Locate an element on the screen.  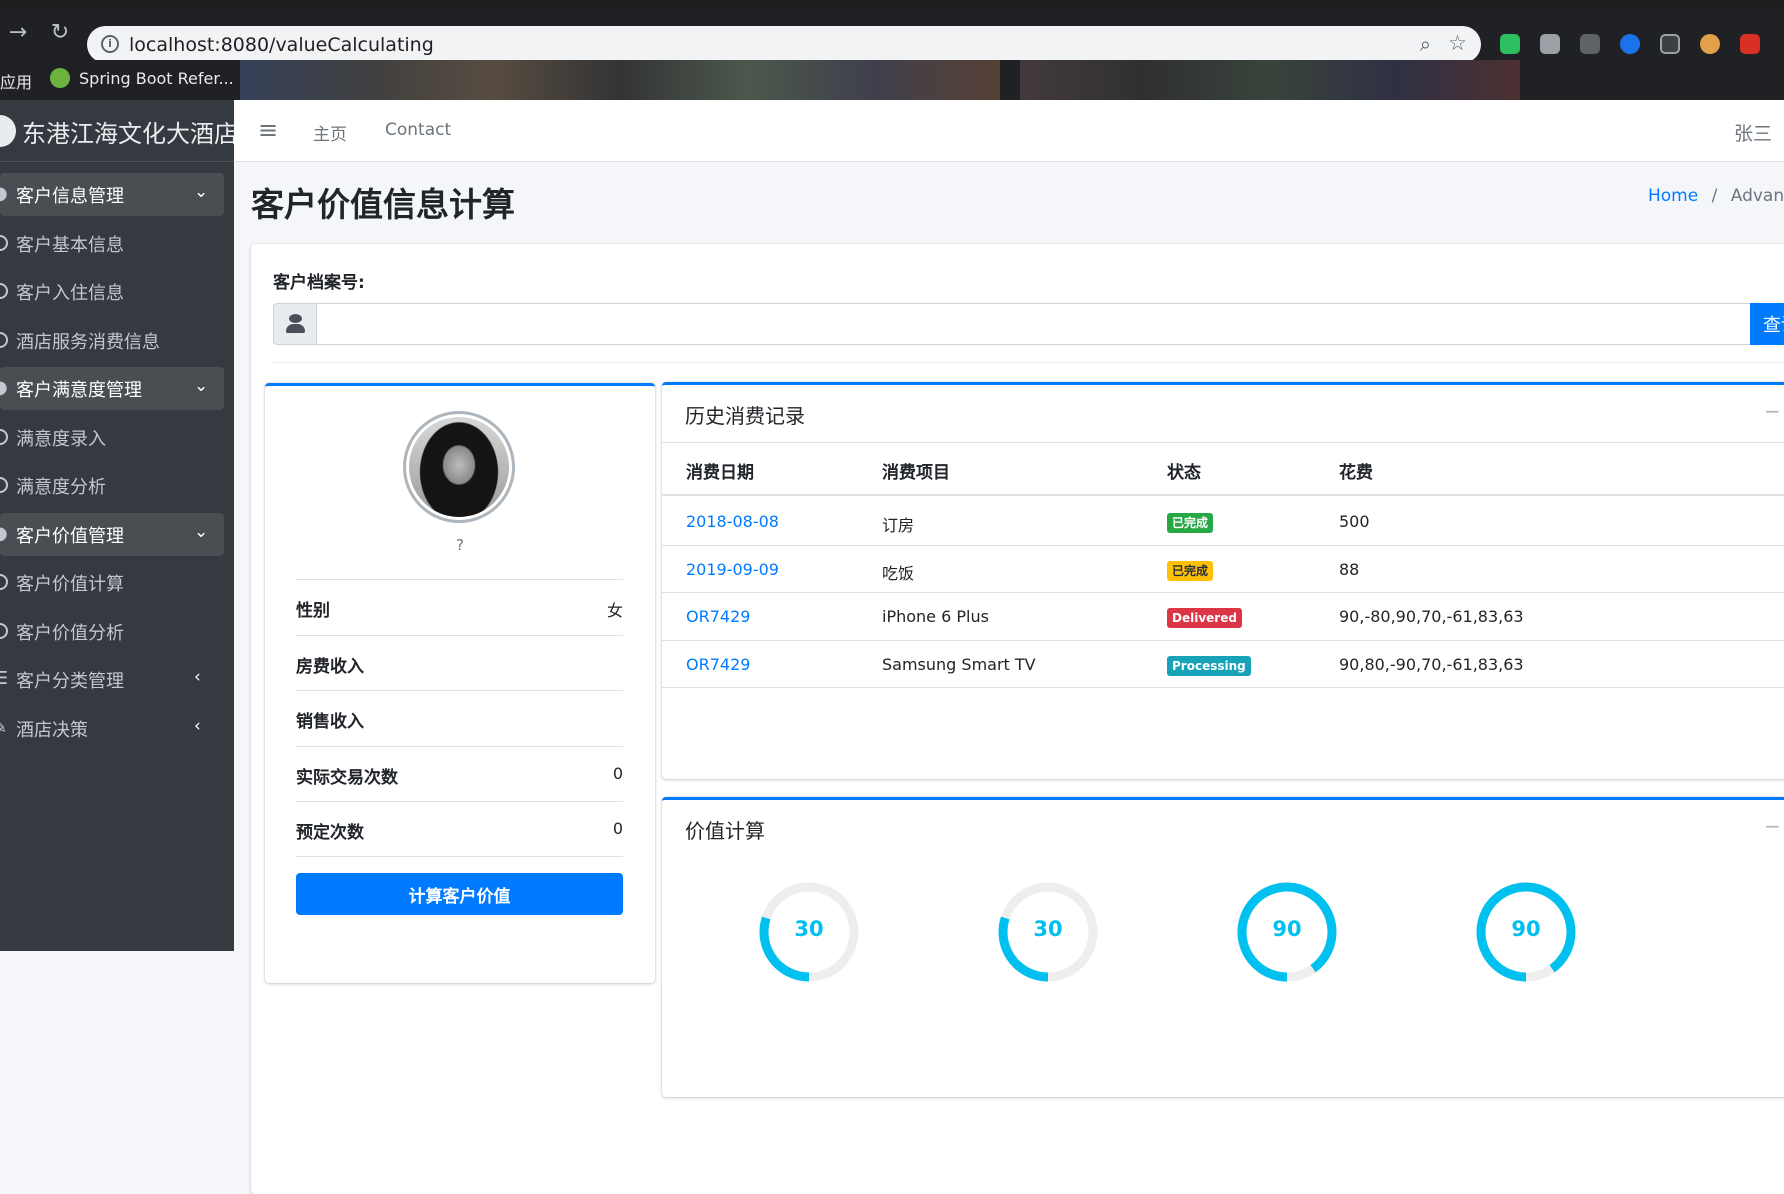
sidebar-item-label: 客户基本信息 is located at coordinates (70, 245).